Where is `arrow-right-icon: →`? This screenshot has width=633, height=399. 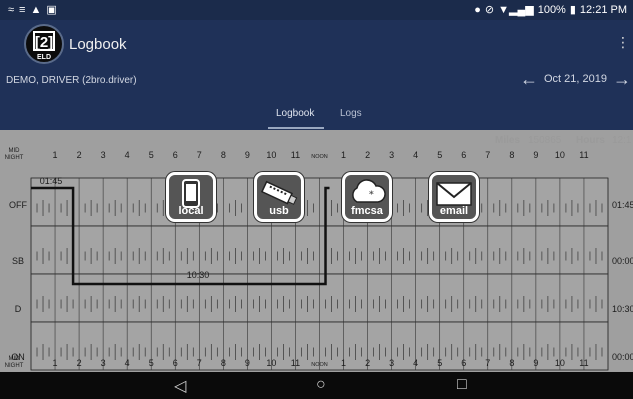
arrow-right-icon: → is located at coordinates (622, 79).